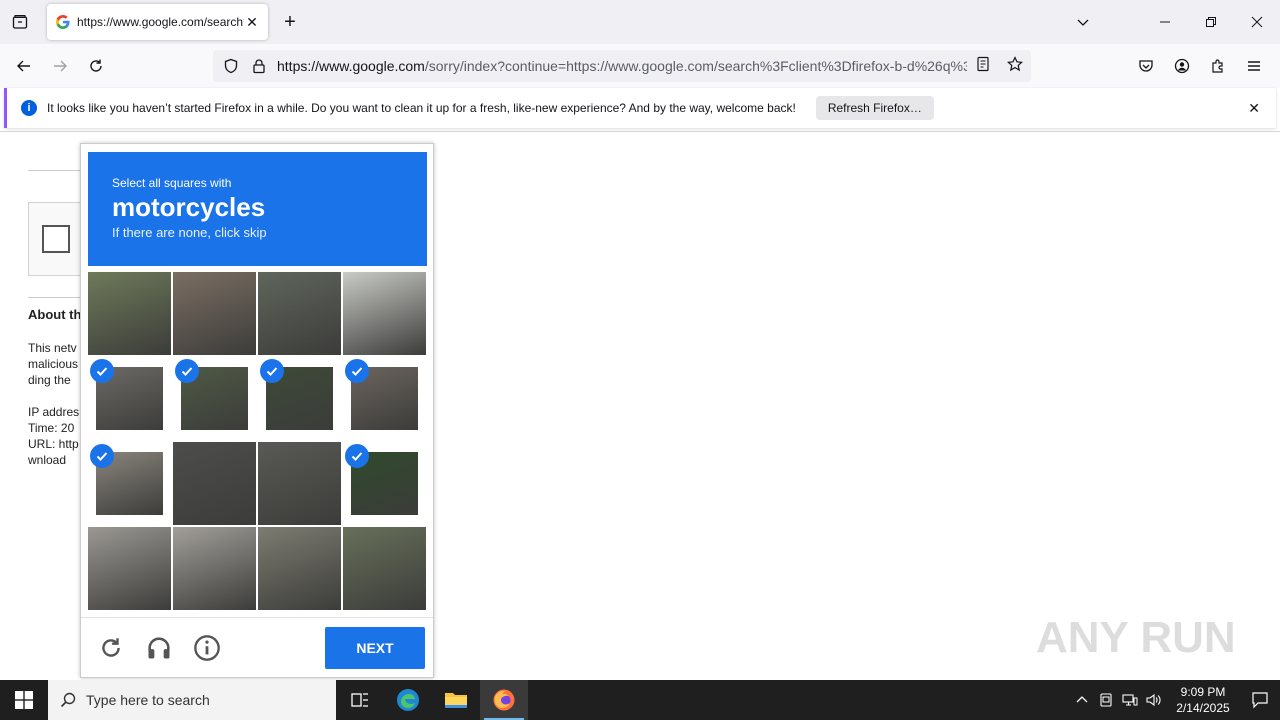  I want to click on browser-tab: https://www.google.com/search? ✕, so click(157, 22).